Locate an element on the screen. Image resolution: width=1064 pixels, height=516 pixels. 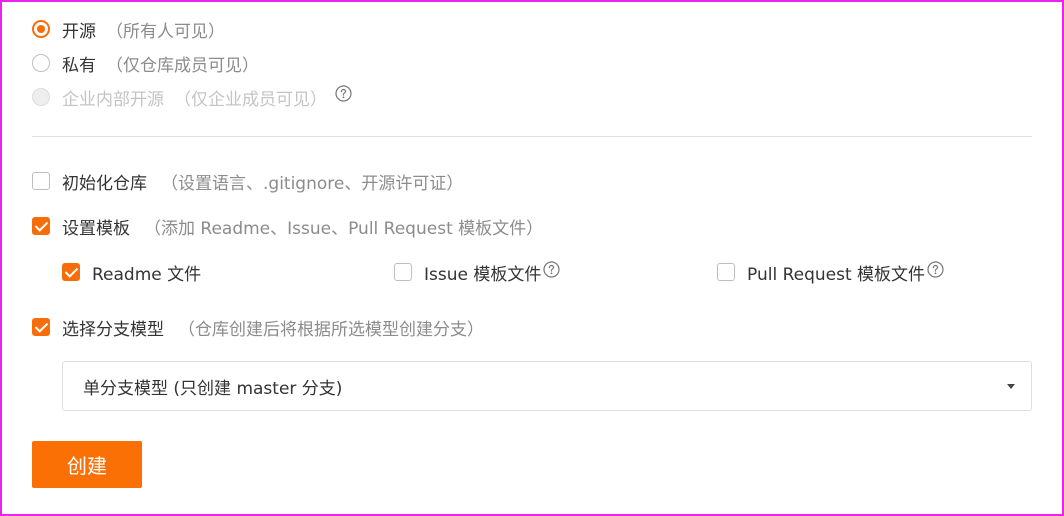
checkbox-readme: Readme 文件 is located at coordinates (132, 272).